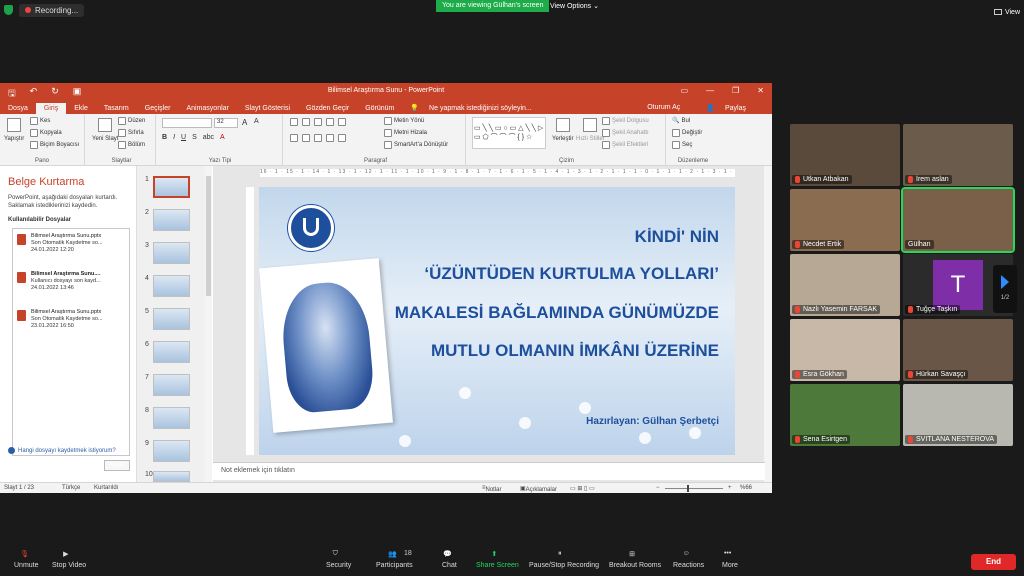  I want to click on copy-button: Kopyala, so click(46, 133).